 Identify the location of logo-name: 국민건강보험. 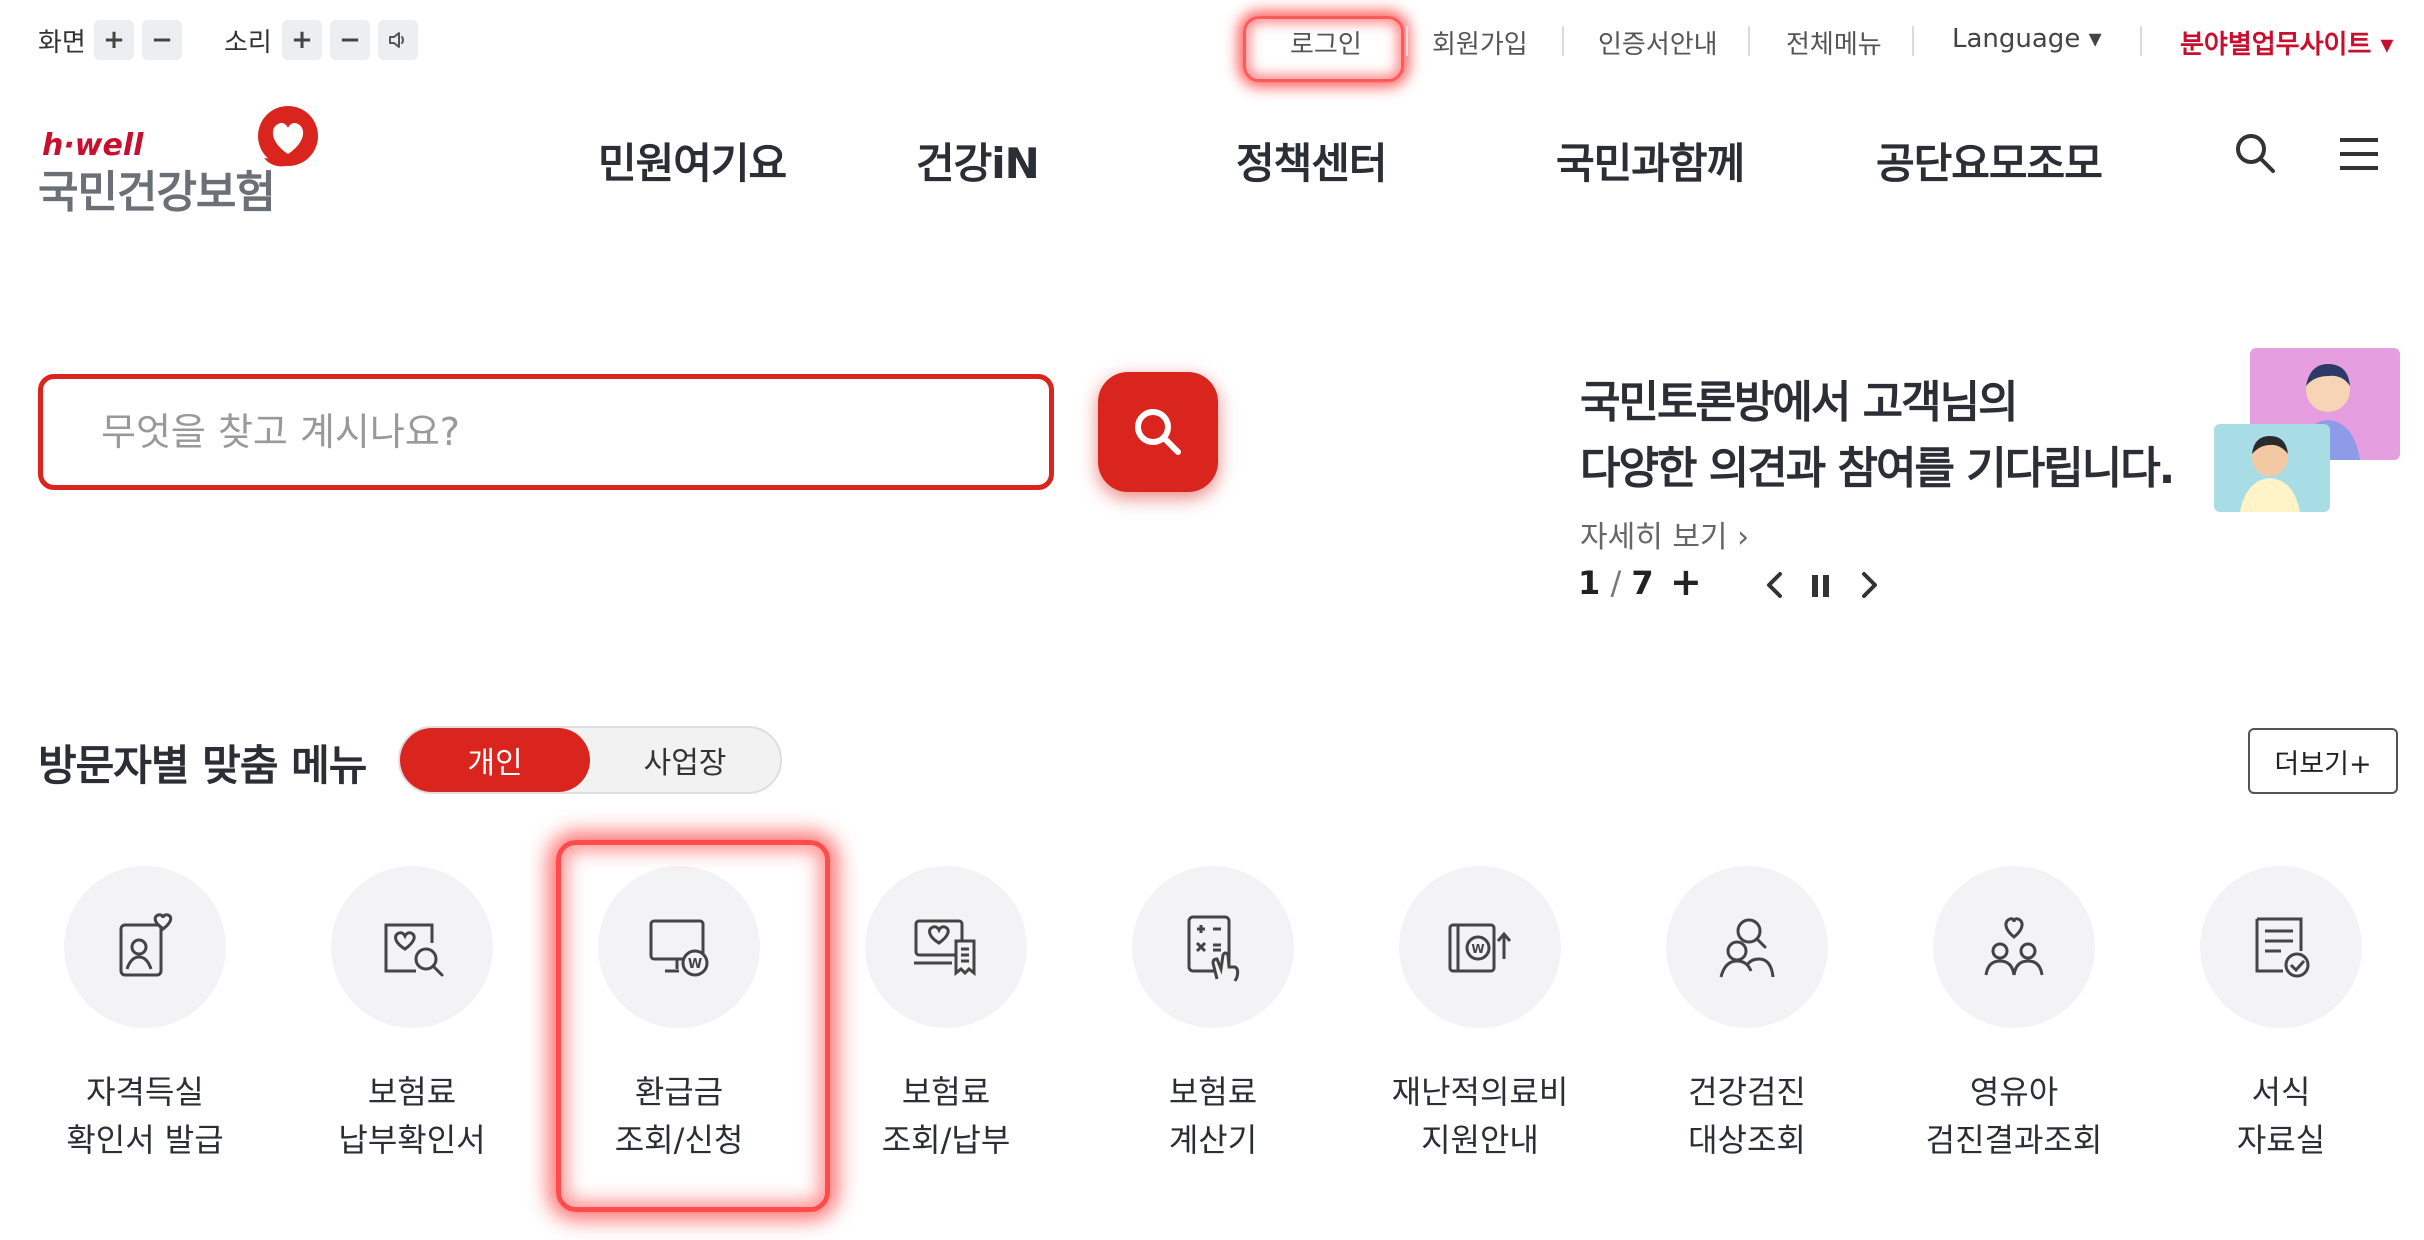
(157, 188).